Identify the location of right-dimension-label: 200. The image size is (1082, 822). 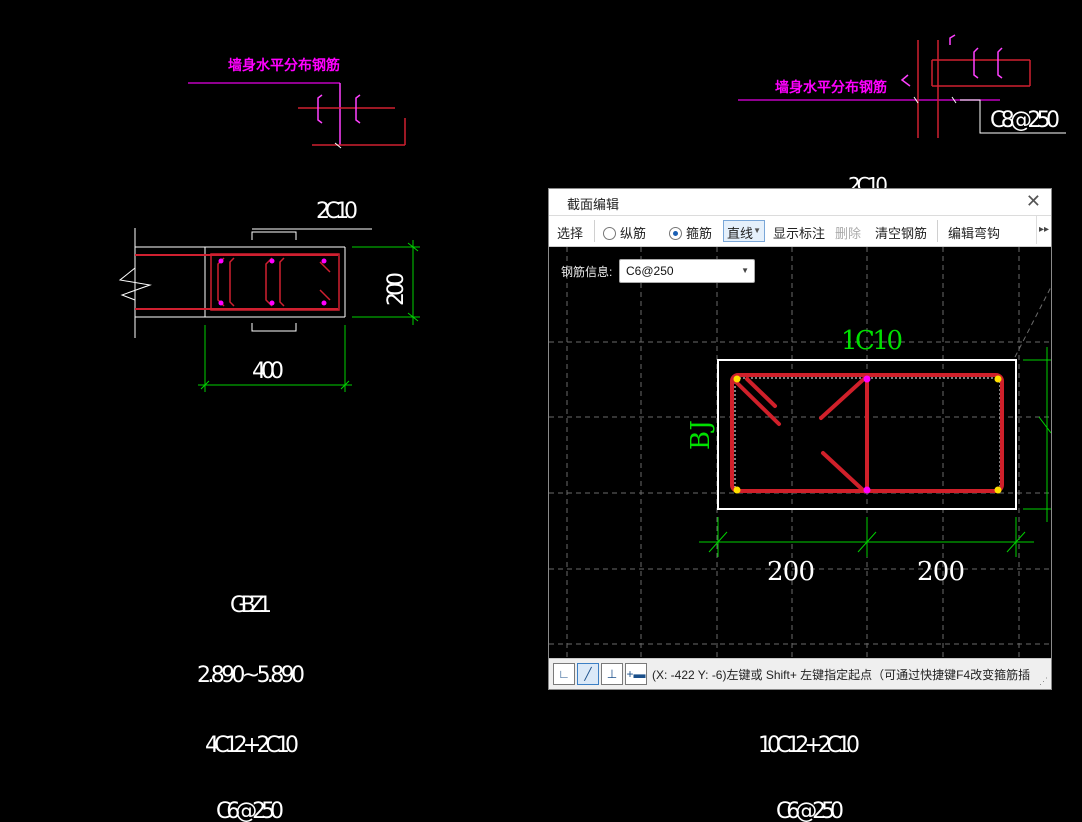
(941, 572).